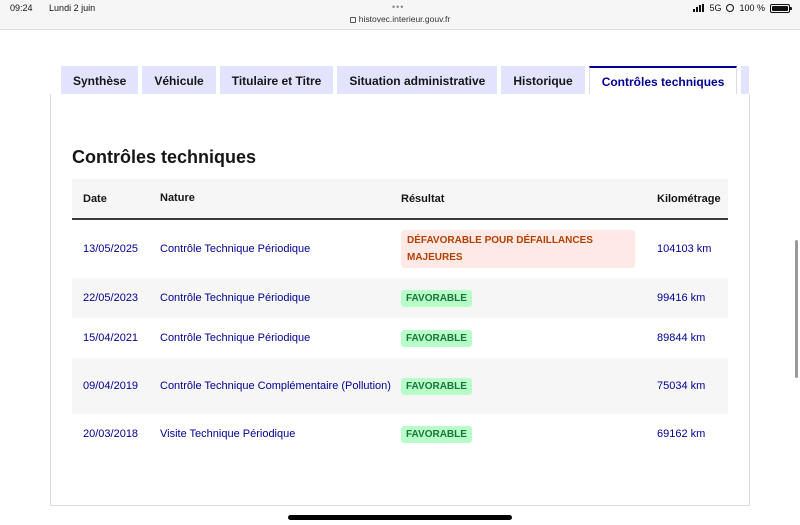  What do you see at coordinates (352, 19) in the screenshot?
I see `lock-icon` at bounding box center [352, 19].